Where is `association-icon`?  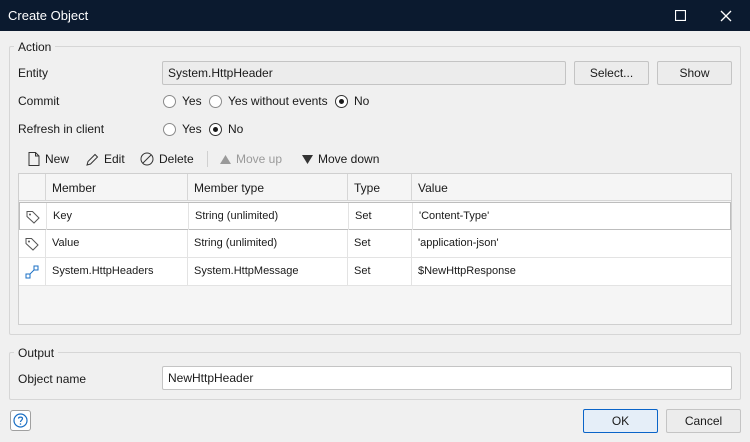
association-icon is located at coordinates (32, 271).